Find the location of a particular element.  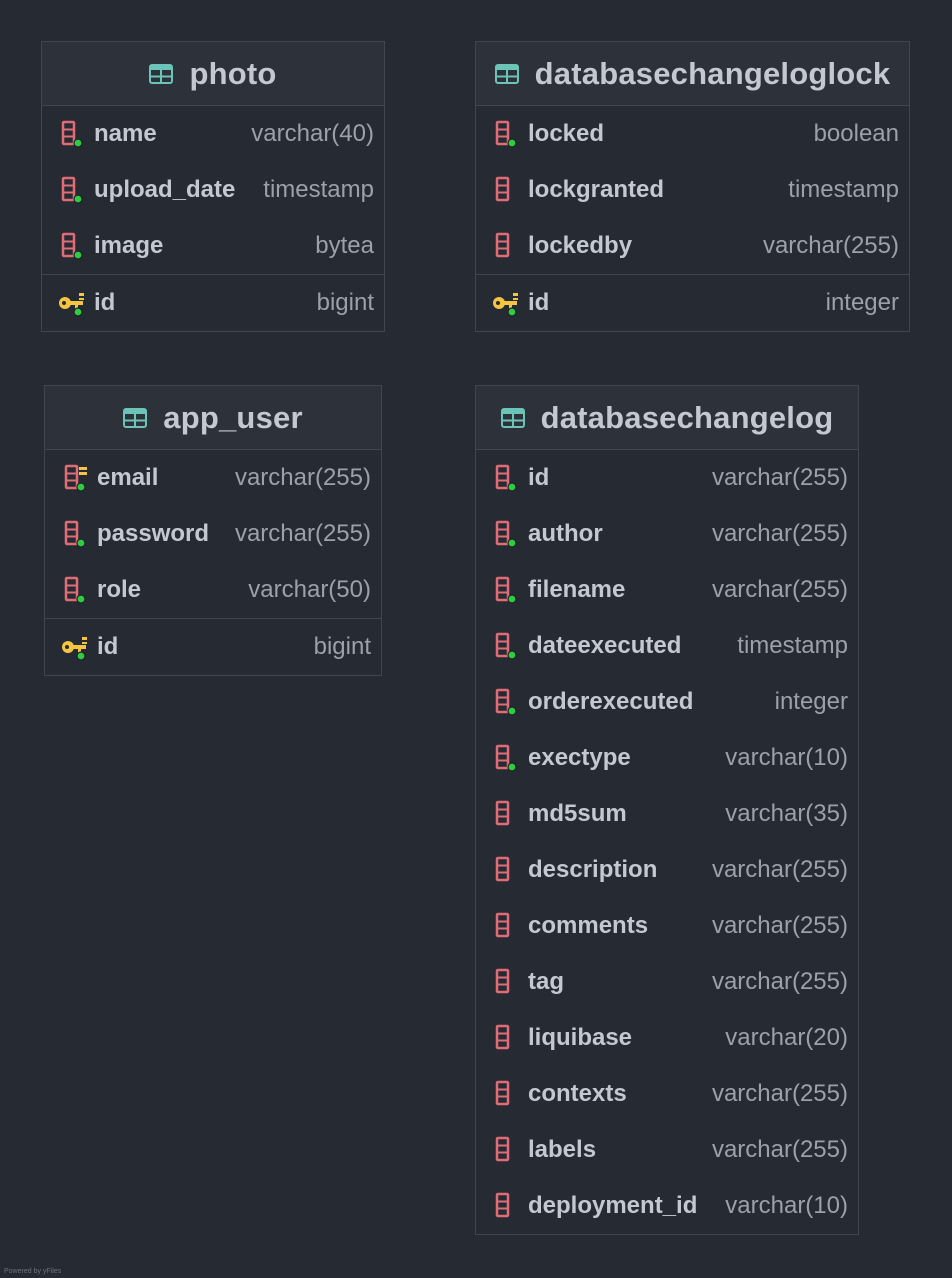

column-row: tag varchar(255) is located at coordinates (667, 982).